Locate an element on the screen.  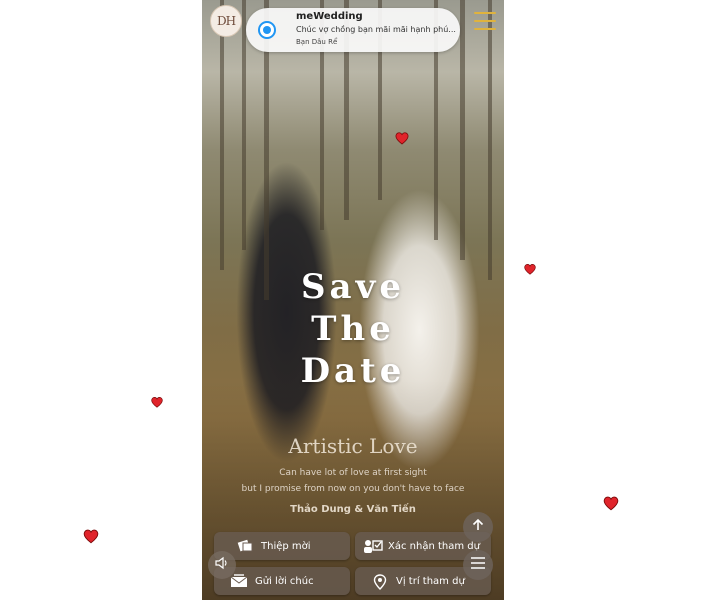
save-the-date-title: Save The Date is located at coordinates (353, 329).